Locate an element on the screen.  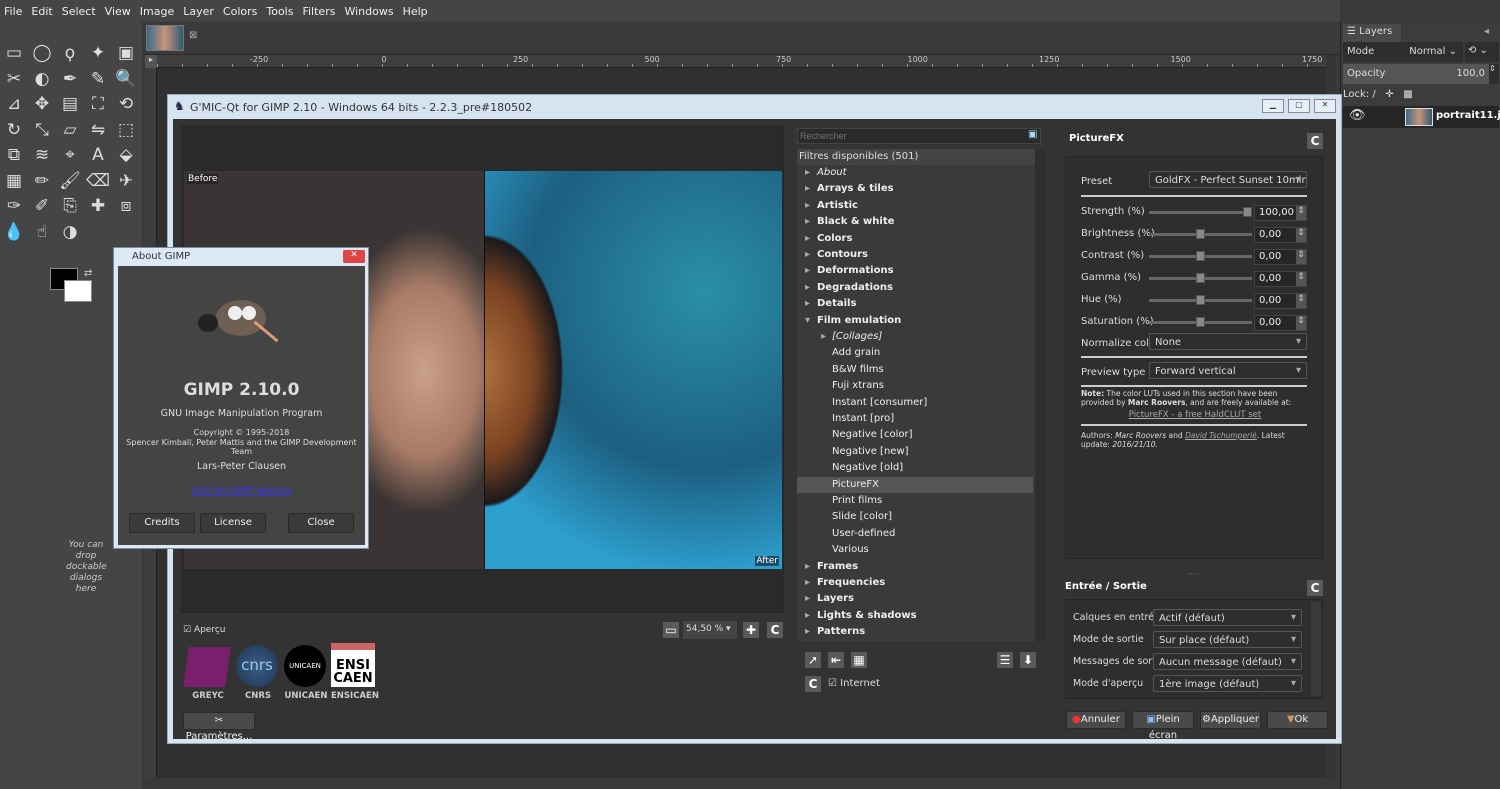
about-close-x-button: ✕ is located at coordinates (354, 256).